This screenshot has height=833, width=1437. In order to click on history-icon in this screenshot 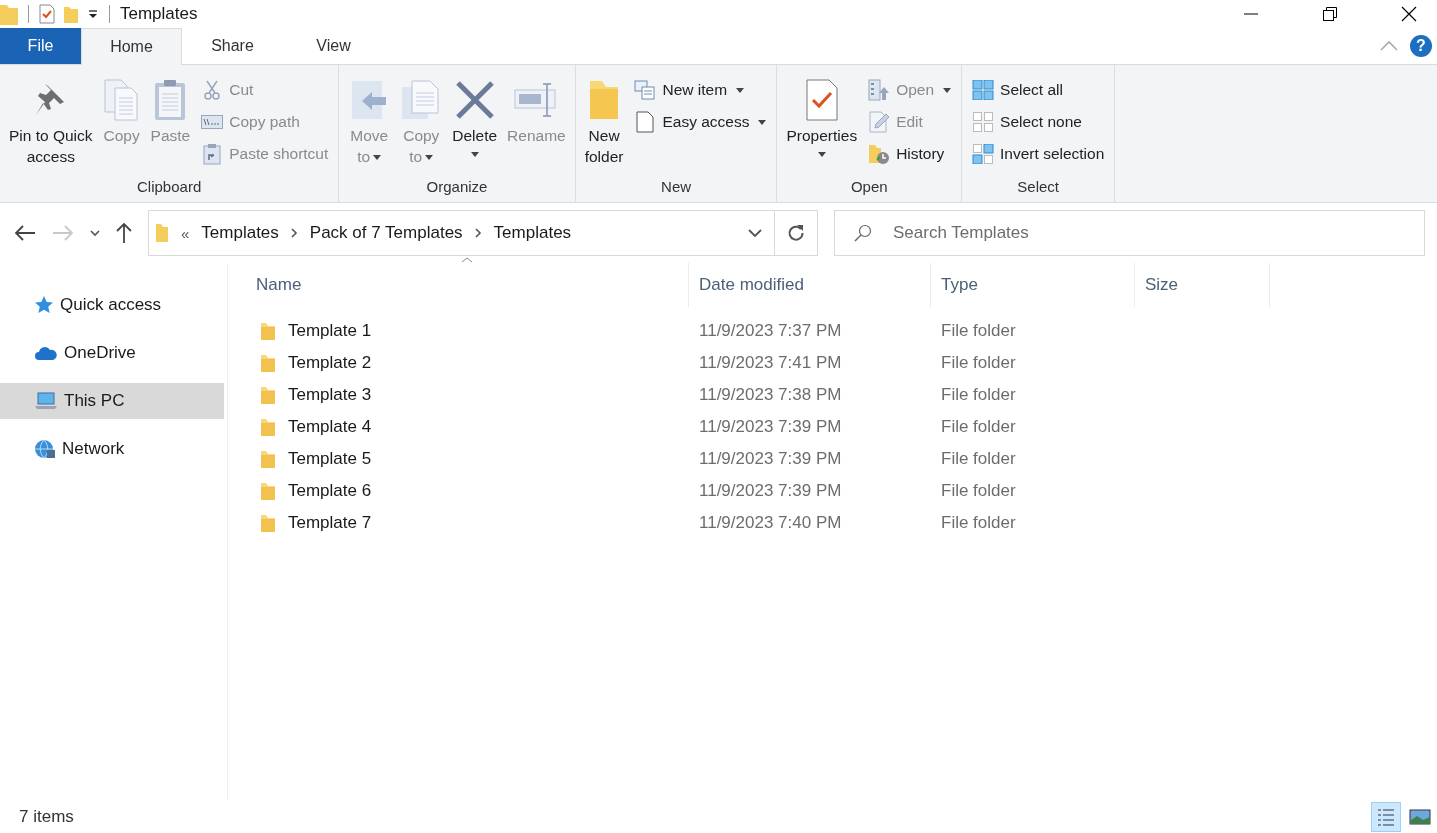, I will do `click(879, 154)`.